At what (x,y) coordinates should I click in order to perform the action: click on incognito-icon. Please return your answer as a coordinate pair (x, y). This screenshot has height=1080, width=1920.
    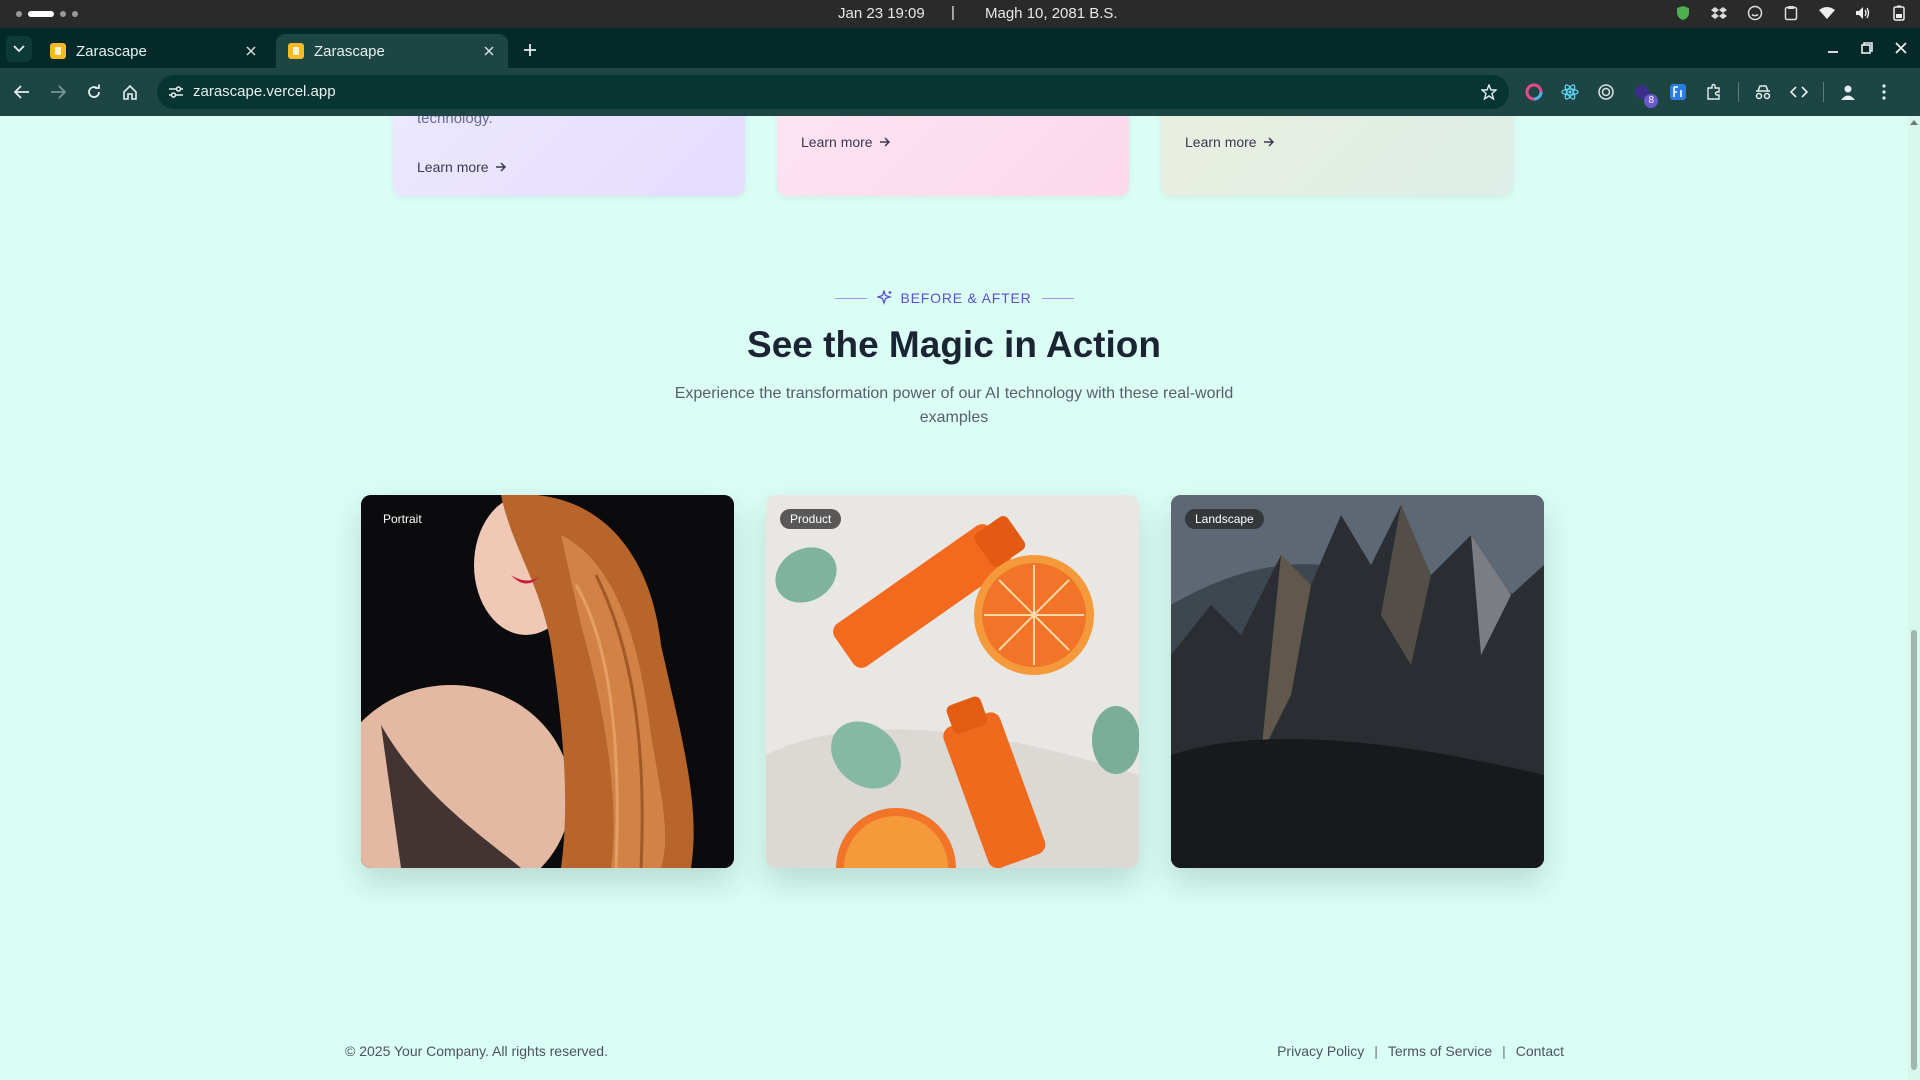
    Looking at the image, I should click on (1763, 92).